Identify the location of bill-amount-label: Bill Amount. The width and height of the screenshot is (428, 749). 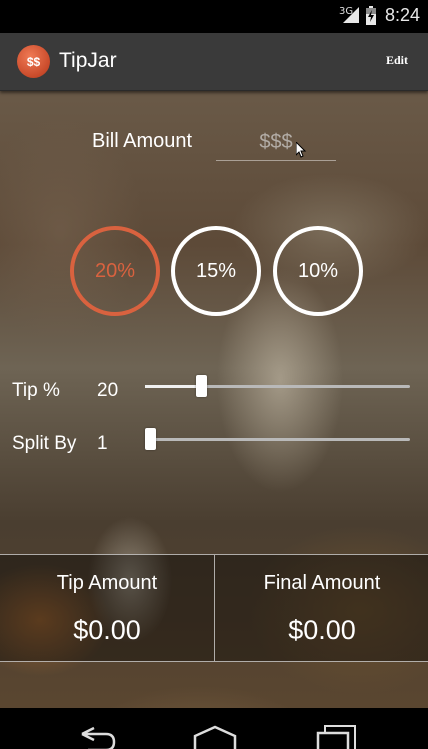
(142, 141).